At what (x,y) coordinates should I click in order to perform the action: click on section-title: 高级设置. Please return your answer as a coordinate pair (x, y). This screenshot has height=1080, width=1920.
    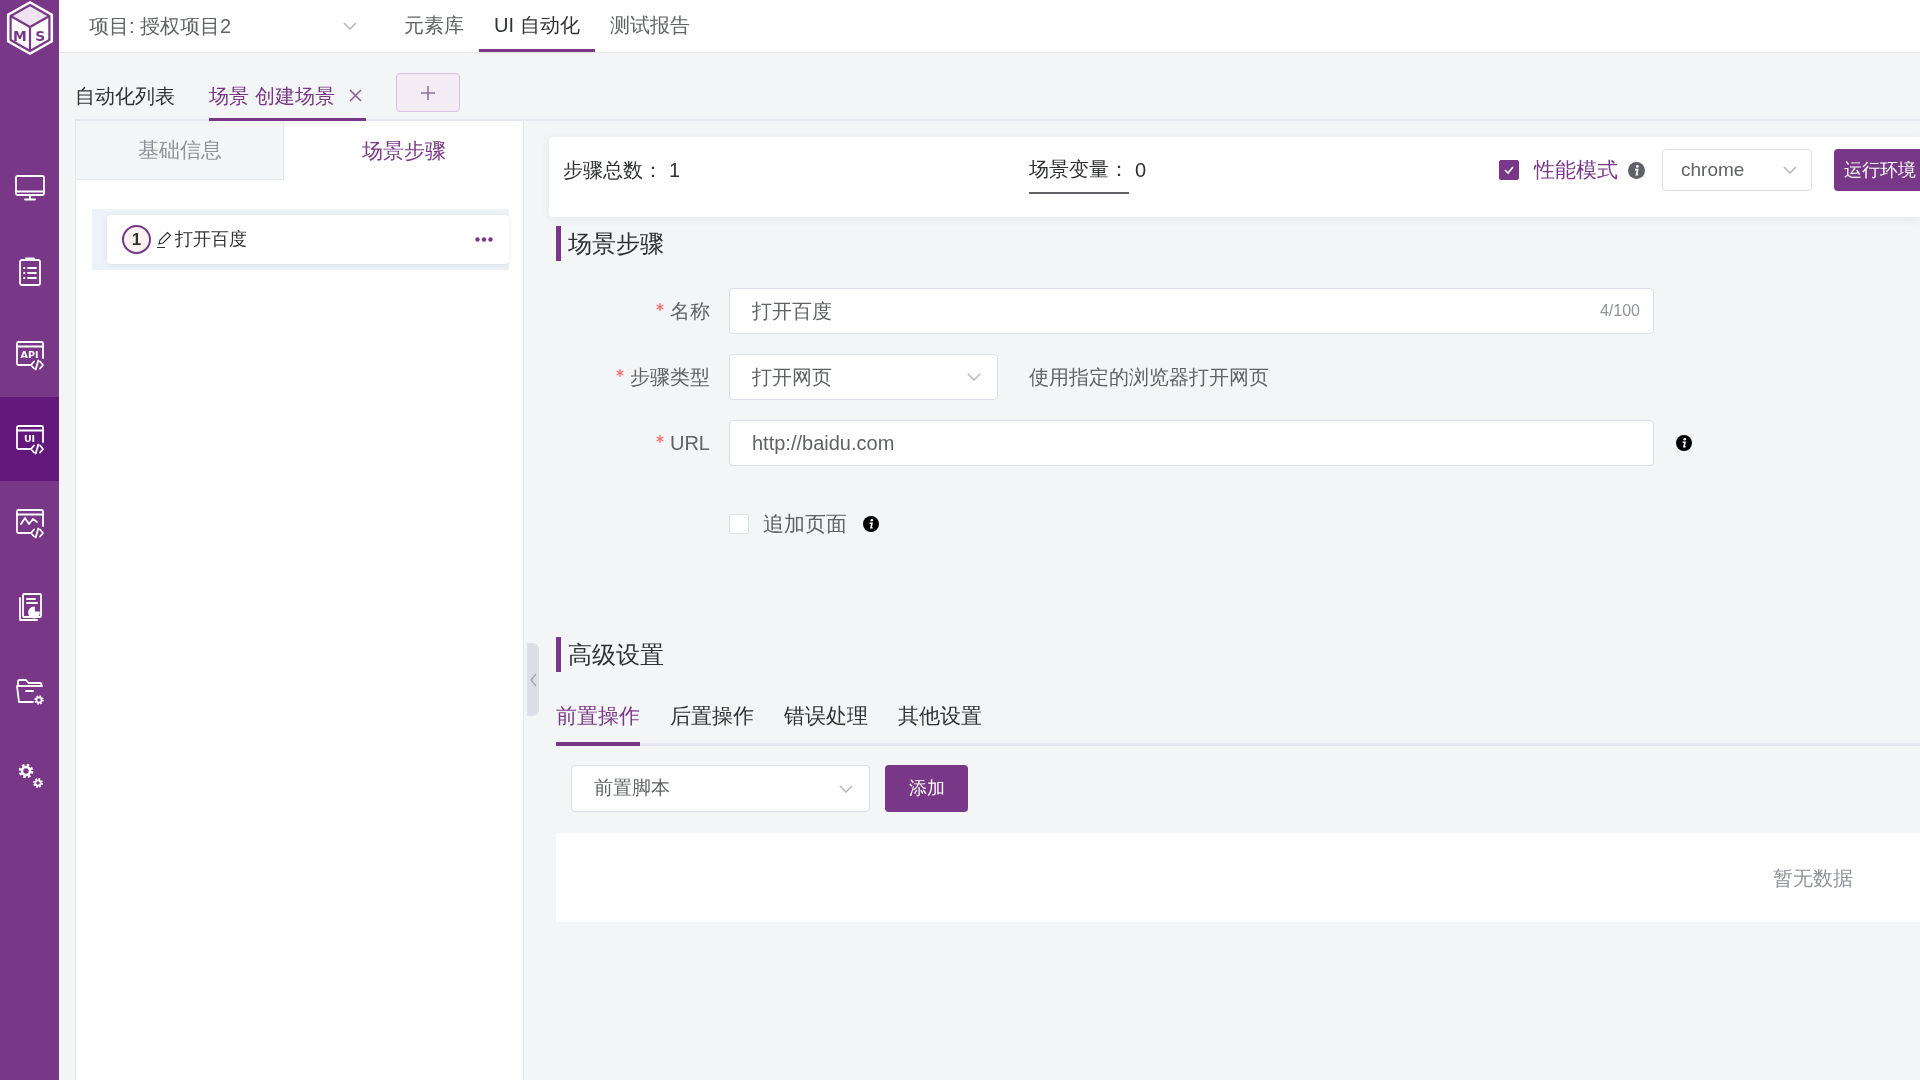
    Looking at the image, I should click on (1238, 654).